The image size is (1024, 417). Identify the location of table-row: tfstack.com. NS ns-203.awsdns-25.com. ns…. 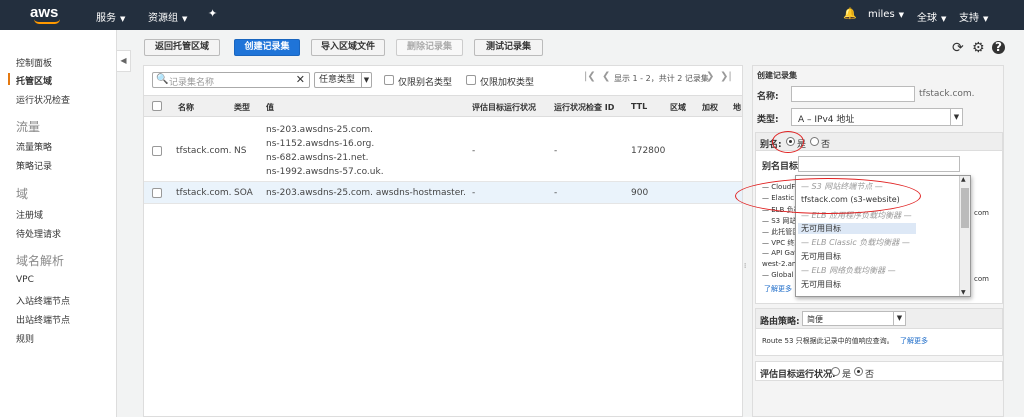
(443, 149).